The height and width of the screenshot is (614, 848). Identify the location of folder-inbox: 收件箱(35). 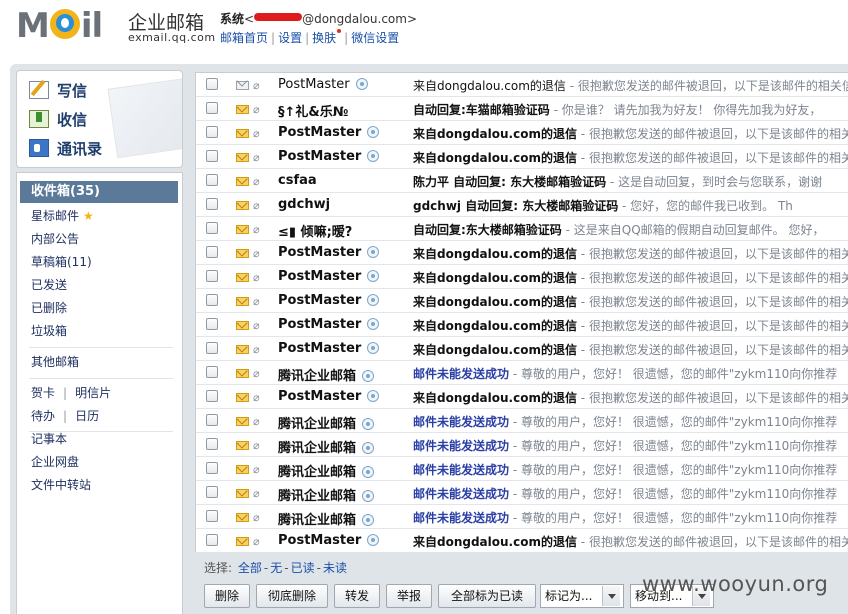
(99, 192).